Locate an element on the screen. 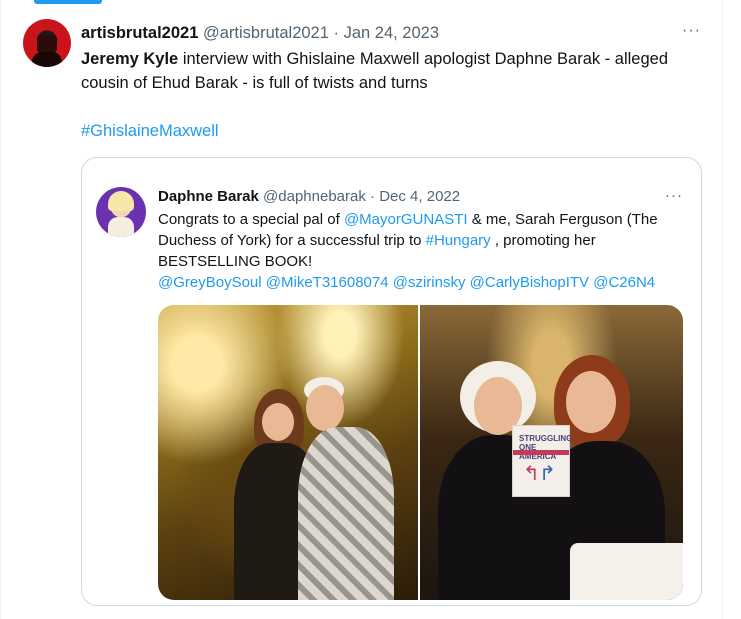 Image resolution: width=741 pixels, height=619 pixels. avatar-face is located at coordinates (47, 44).